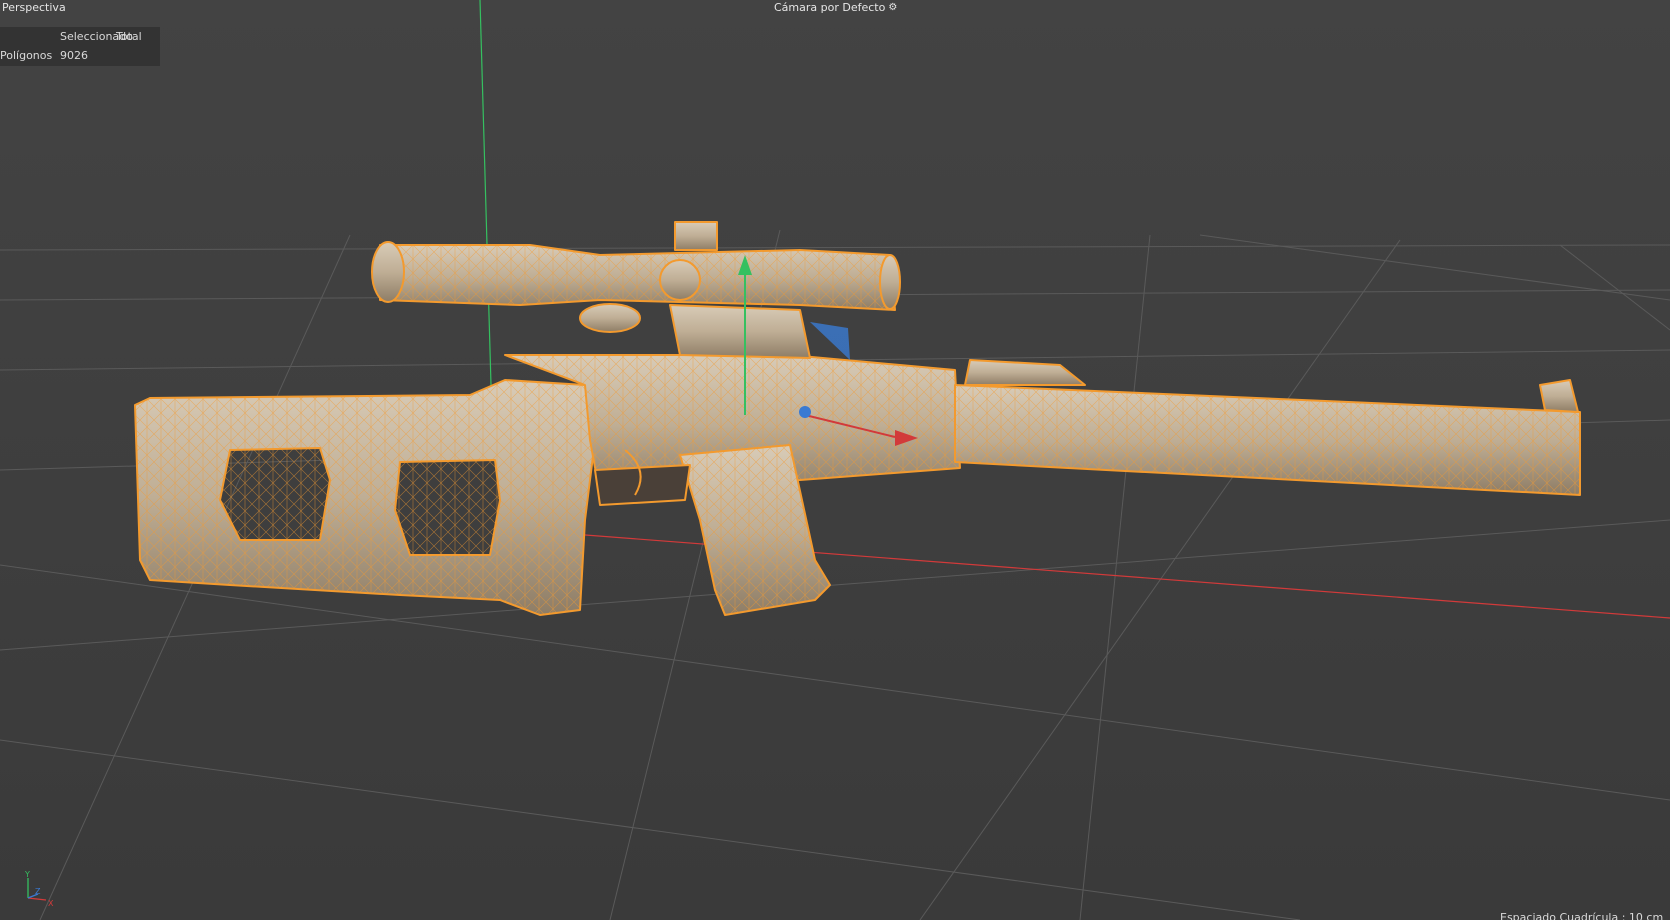 This screenshot has height=920, width=1670. I want to click on axis-indicator: Y Z X, so click(39, 889).